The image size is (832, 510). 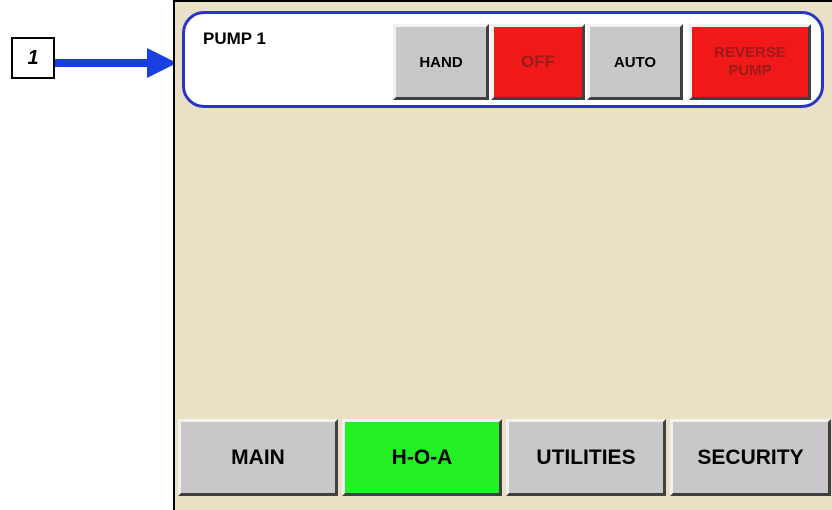 I want to click on nav-utilities-button: UTILITIES, so click(x=586, y=457).